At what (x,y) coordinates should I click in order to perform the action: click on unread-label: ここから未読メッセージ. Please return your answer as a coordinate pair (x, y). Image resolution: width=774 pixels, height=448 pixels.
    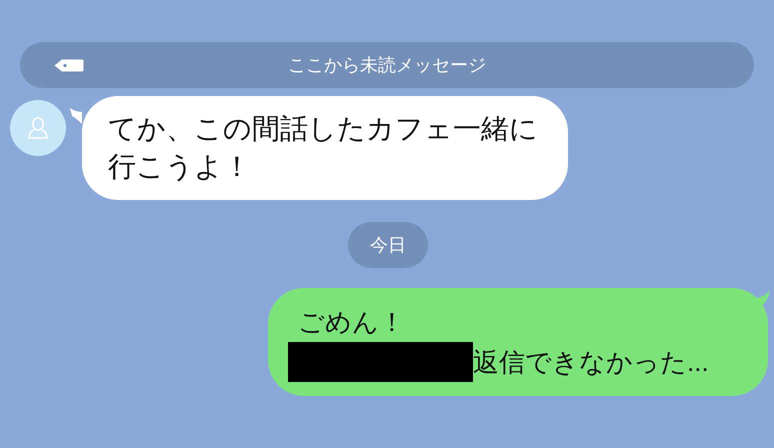
    Looking at the image, I should click on (387, 65).